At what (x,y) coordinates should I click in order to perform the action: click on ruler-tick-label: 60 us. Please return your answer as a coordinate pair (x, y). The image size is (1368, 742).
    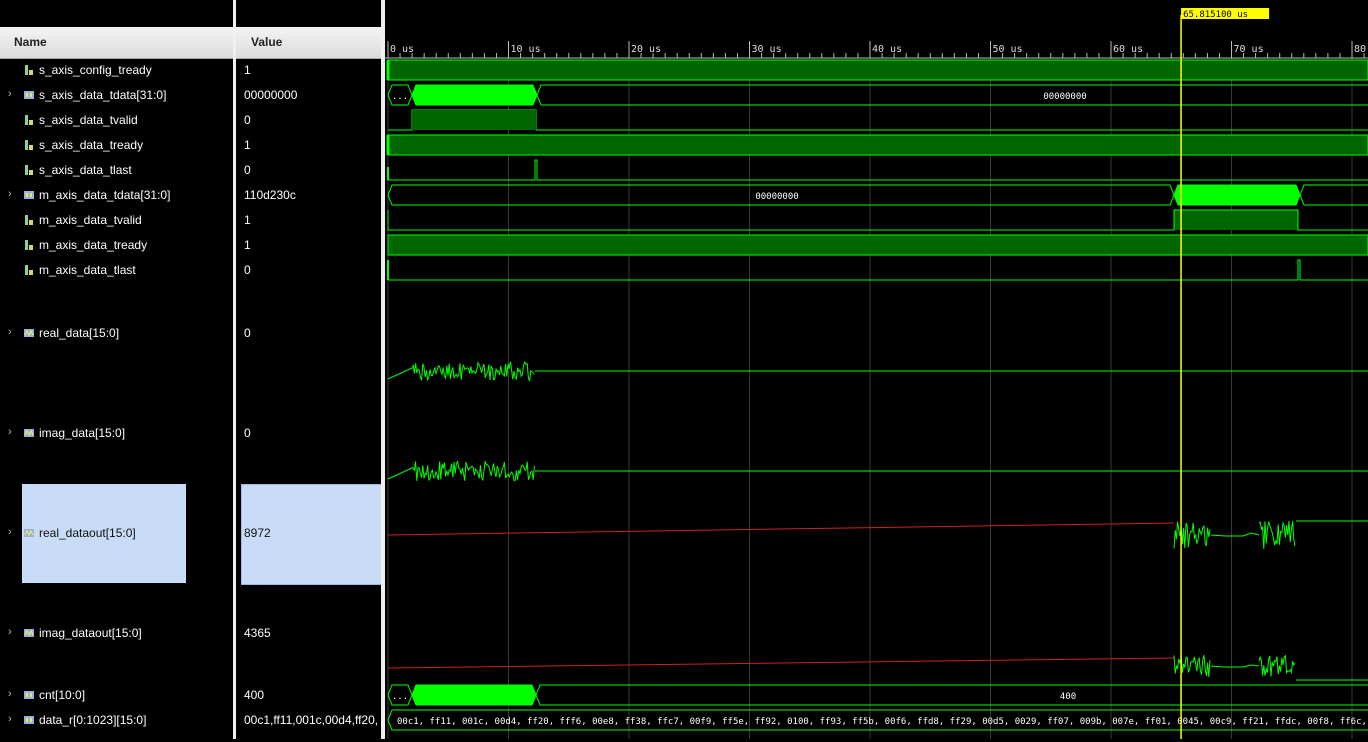
    Looking at the image, I should click on (1128, 49).